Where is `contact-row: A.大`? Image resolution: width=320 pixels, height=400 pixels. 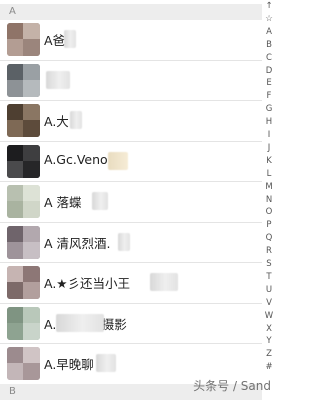
contact-row: A.大 is located at coordinates (131, 121).